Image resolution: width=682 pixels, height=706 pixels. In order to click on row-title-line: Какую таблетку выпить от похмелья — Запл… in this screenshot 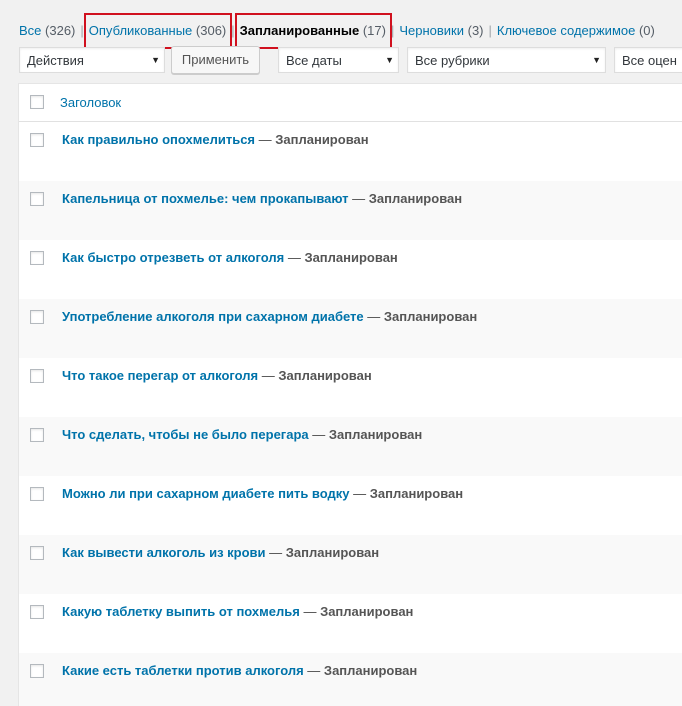, I will do `click(237, 611)`.